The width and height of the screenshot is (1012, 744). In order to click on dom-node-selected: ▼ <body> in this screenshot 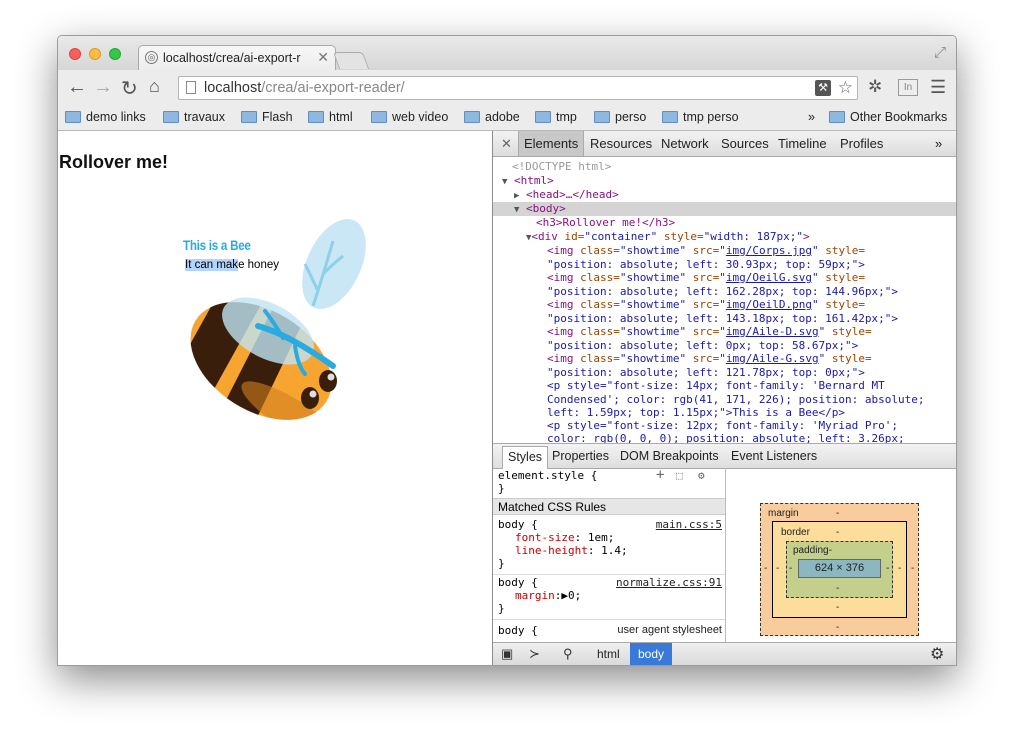, I will do `click(724, 209)`.